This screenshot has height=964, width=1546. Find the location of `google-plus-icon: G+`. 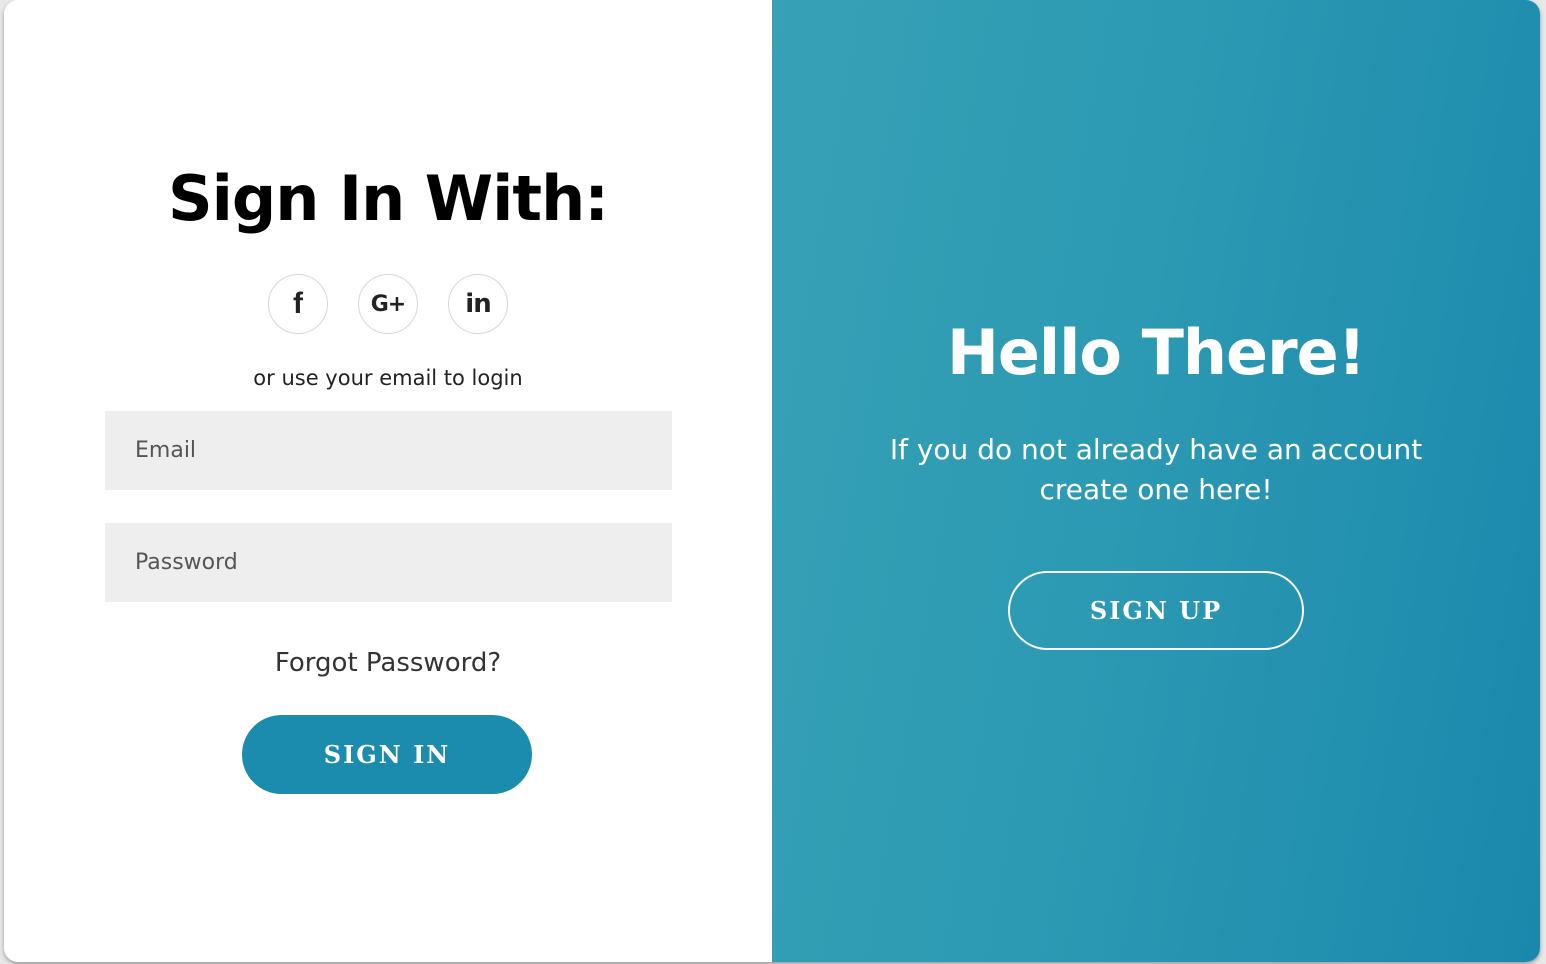

google-plus-icon: G+ is located at coordinates (388, 304).